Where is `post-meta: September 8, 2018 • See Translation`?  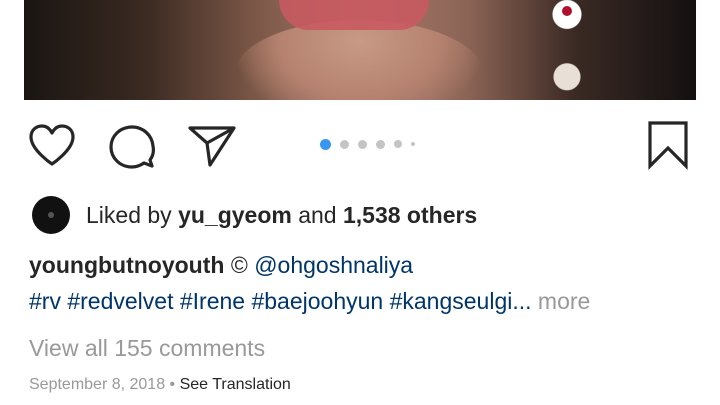
post-meta: September 8, 2018 • See Translation is located at coordinates (160, 385).